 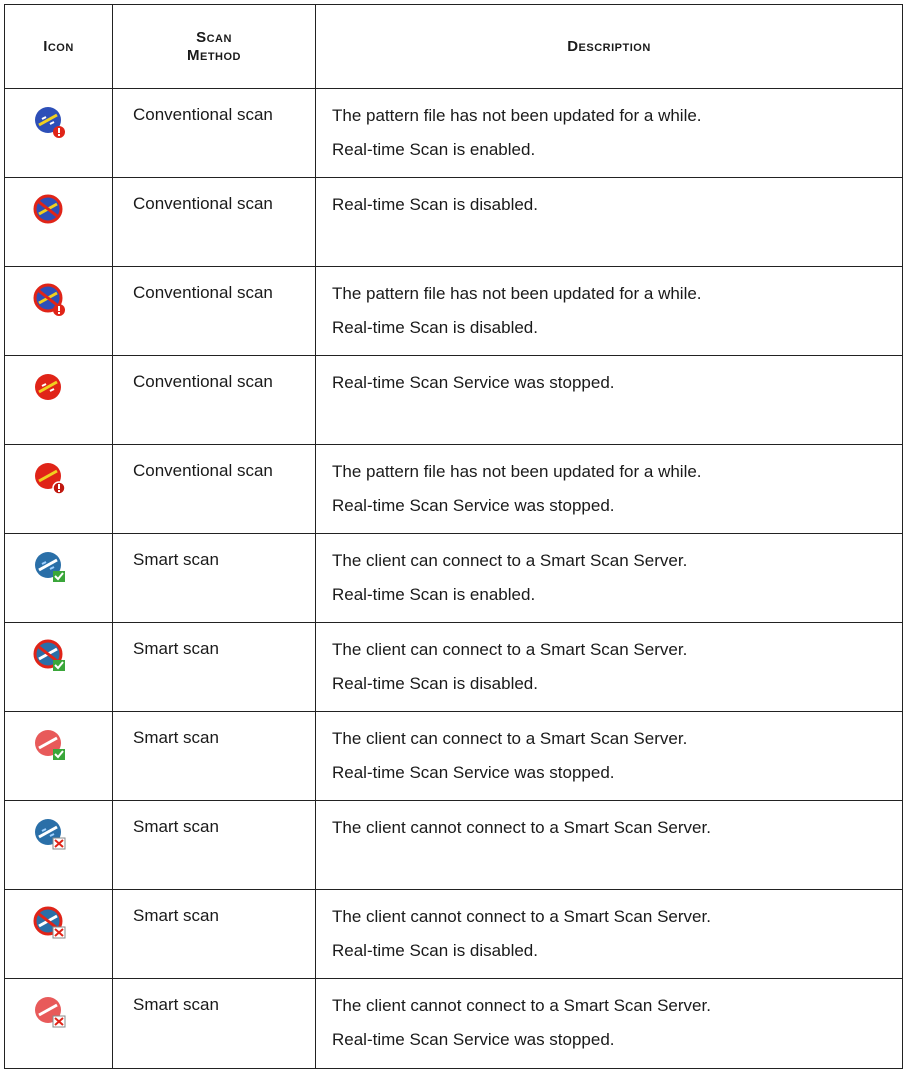 What do you see at coordinates (435, 204) in the screenshot?
I see `description-line-1: Real-time Scan is disabled.` at bounding box center [435, 204].